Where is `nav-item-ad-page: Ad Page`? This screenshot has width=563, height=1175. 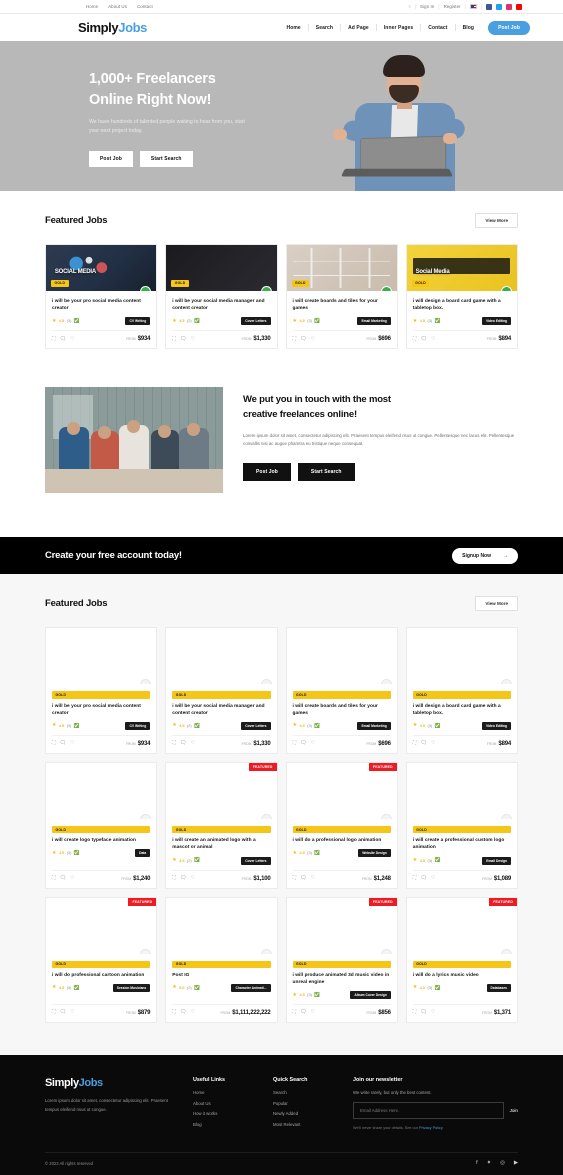 nav-item-ad-page: Ad Page is located at coordinates (358, 28).